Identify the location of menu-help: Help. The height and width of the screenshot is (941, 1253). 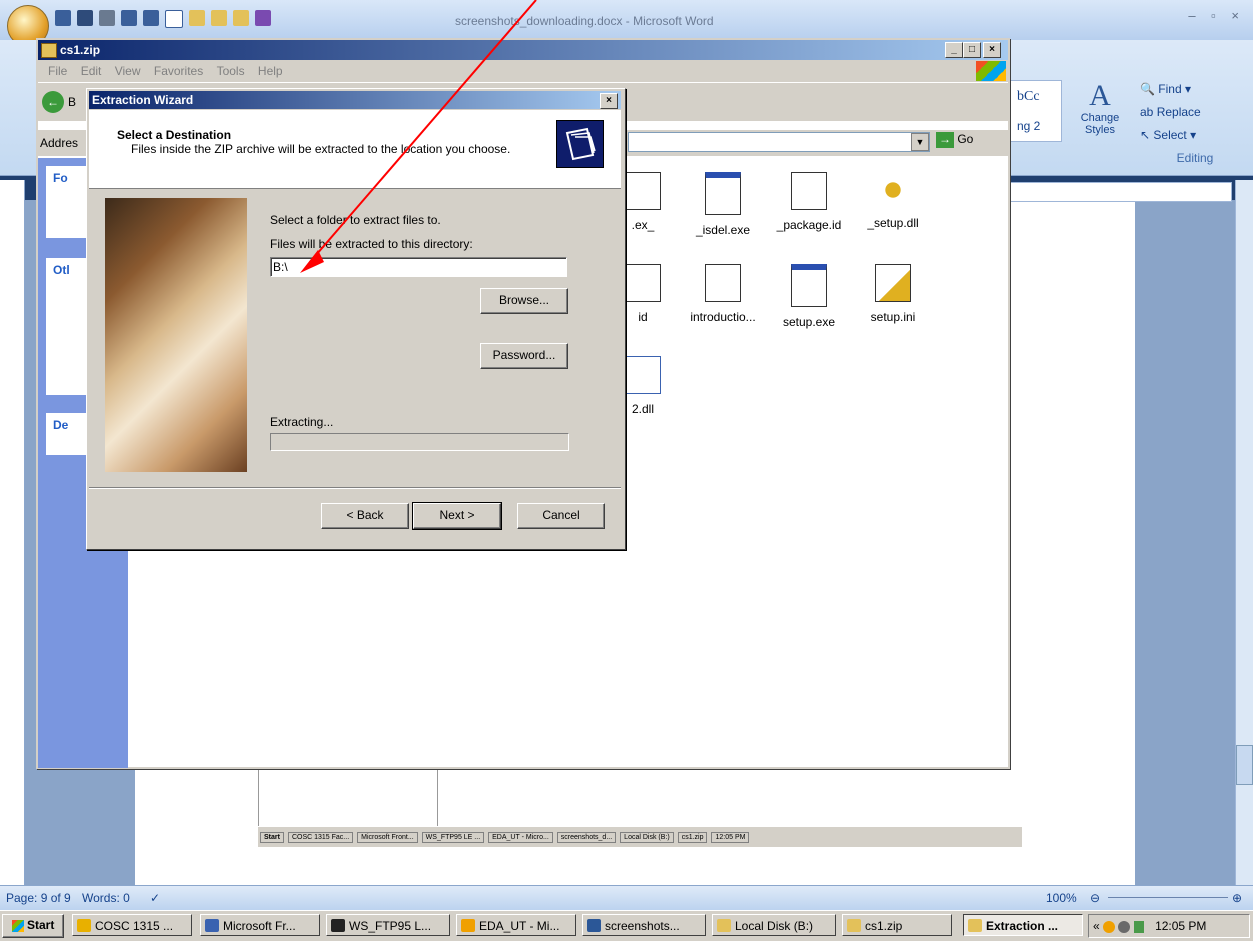
(270, 71).